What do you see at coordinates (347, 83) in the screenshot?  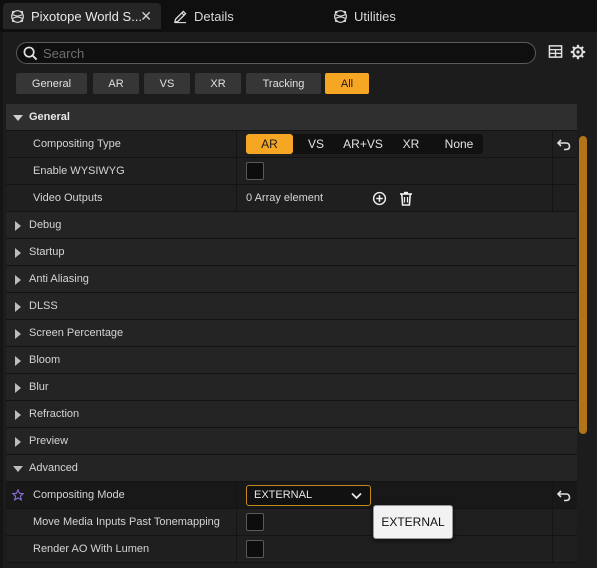 I see `filter-all: All` at bounding box center [347, 83].